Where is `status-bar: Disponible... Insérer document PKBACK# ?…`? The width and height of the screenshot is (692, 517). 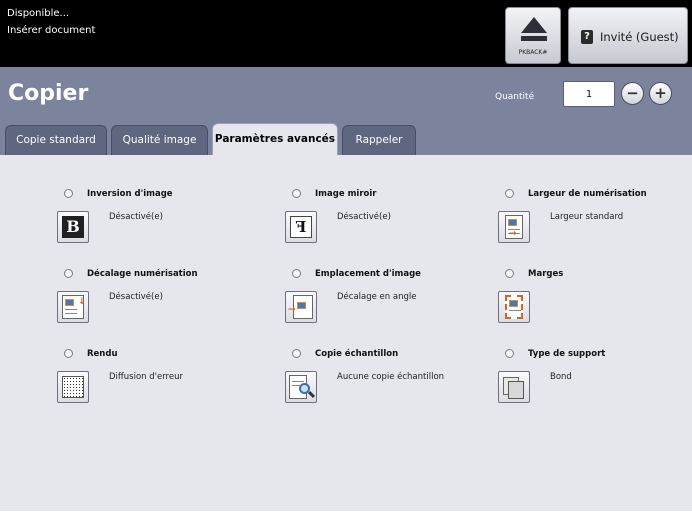
status-bar: Disponible... Insérer document PKBACK# ?… is located at coordinates (346, 33).